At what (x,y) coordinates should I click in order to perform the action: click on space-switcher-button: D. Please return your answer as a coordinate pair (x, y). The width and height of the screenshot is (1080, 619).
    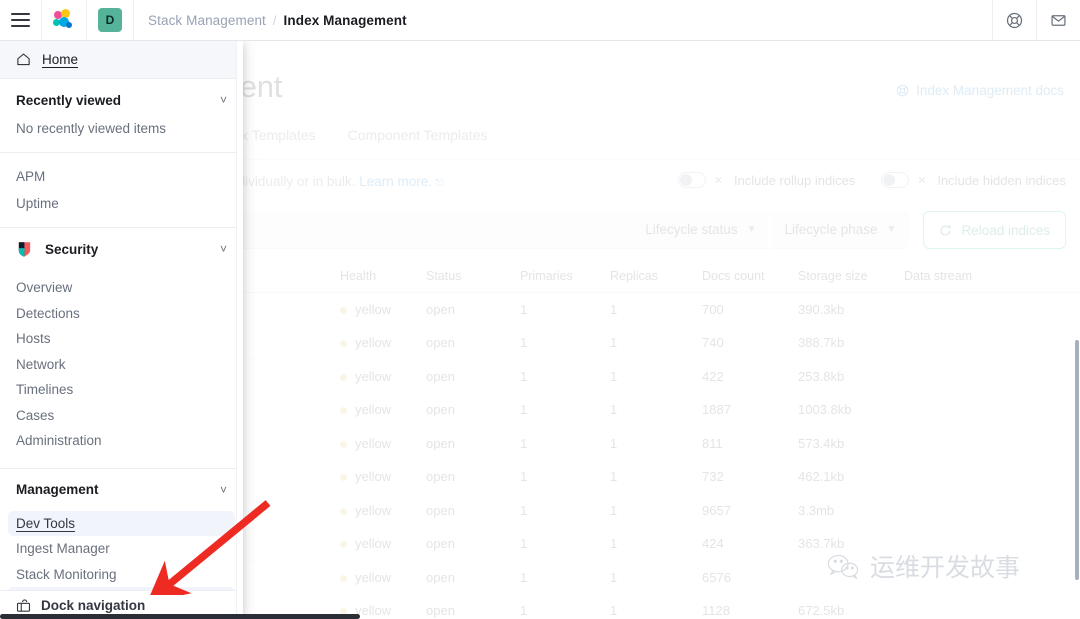
    Looking at the image, I should click on (110, 20).